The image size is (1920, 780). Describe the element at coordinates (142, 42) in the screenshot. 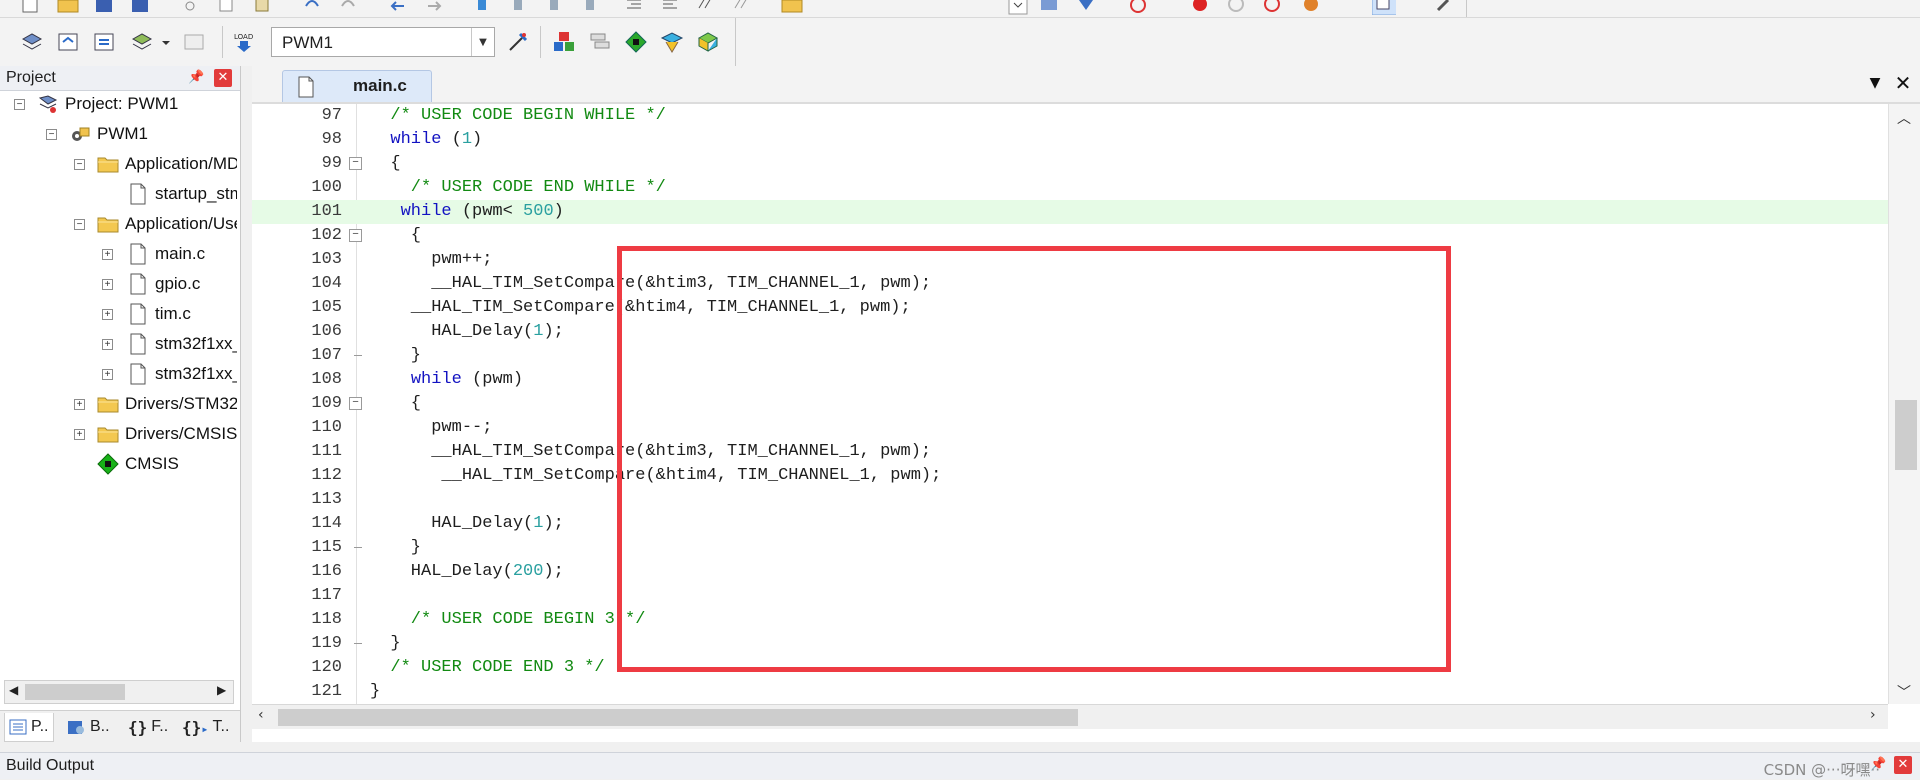

I see `batch-build-icon` at that location.